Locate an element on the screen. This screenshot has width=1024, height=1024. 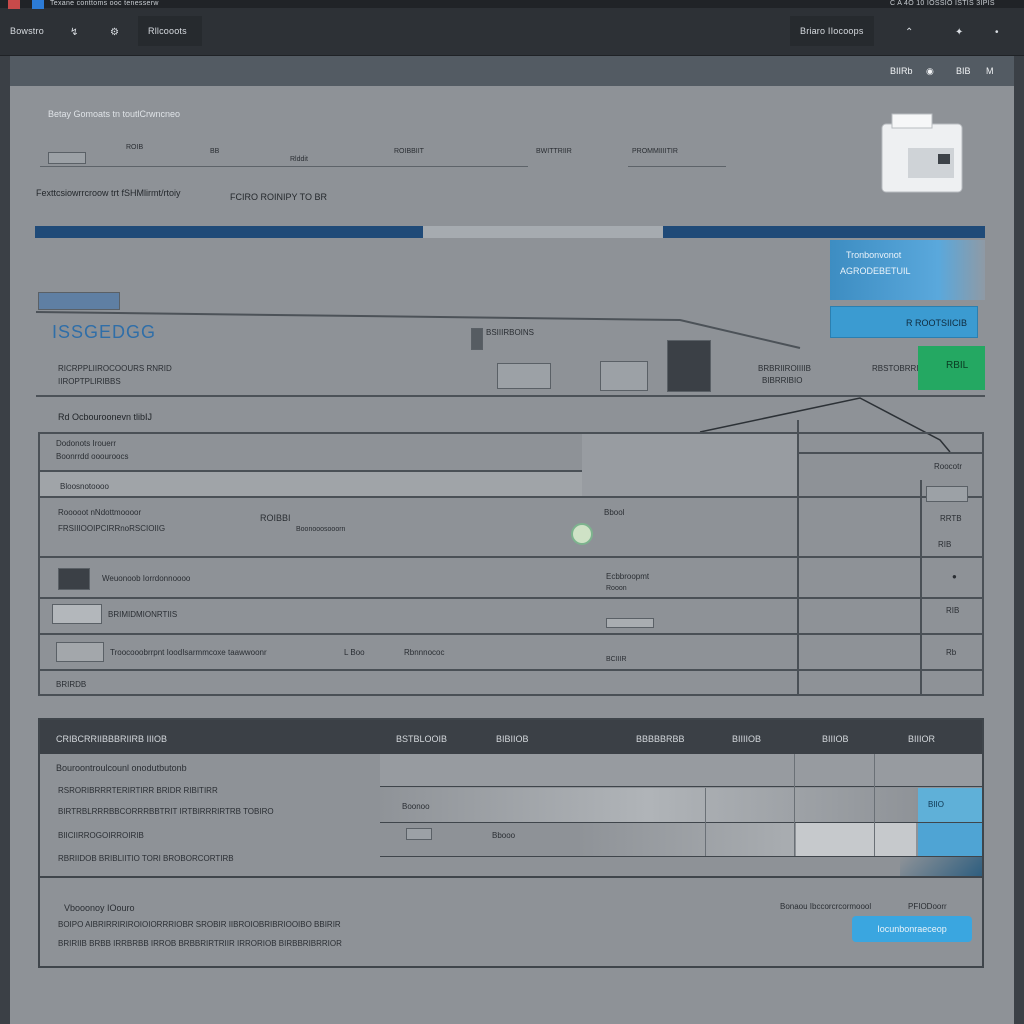
panel-item-a: BRBRIIROIIIIB is located at coordinates (784, 368).